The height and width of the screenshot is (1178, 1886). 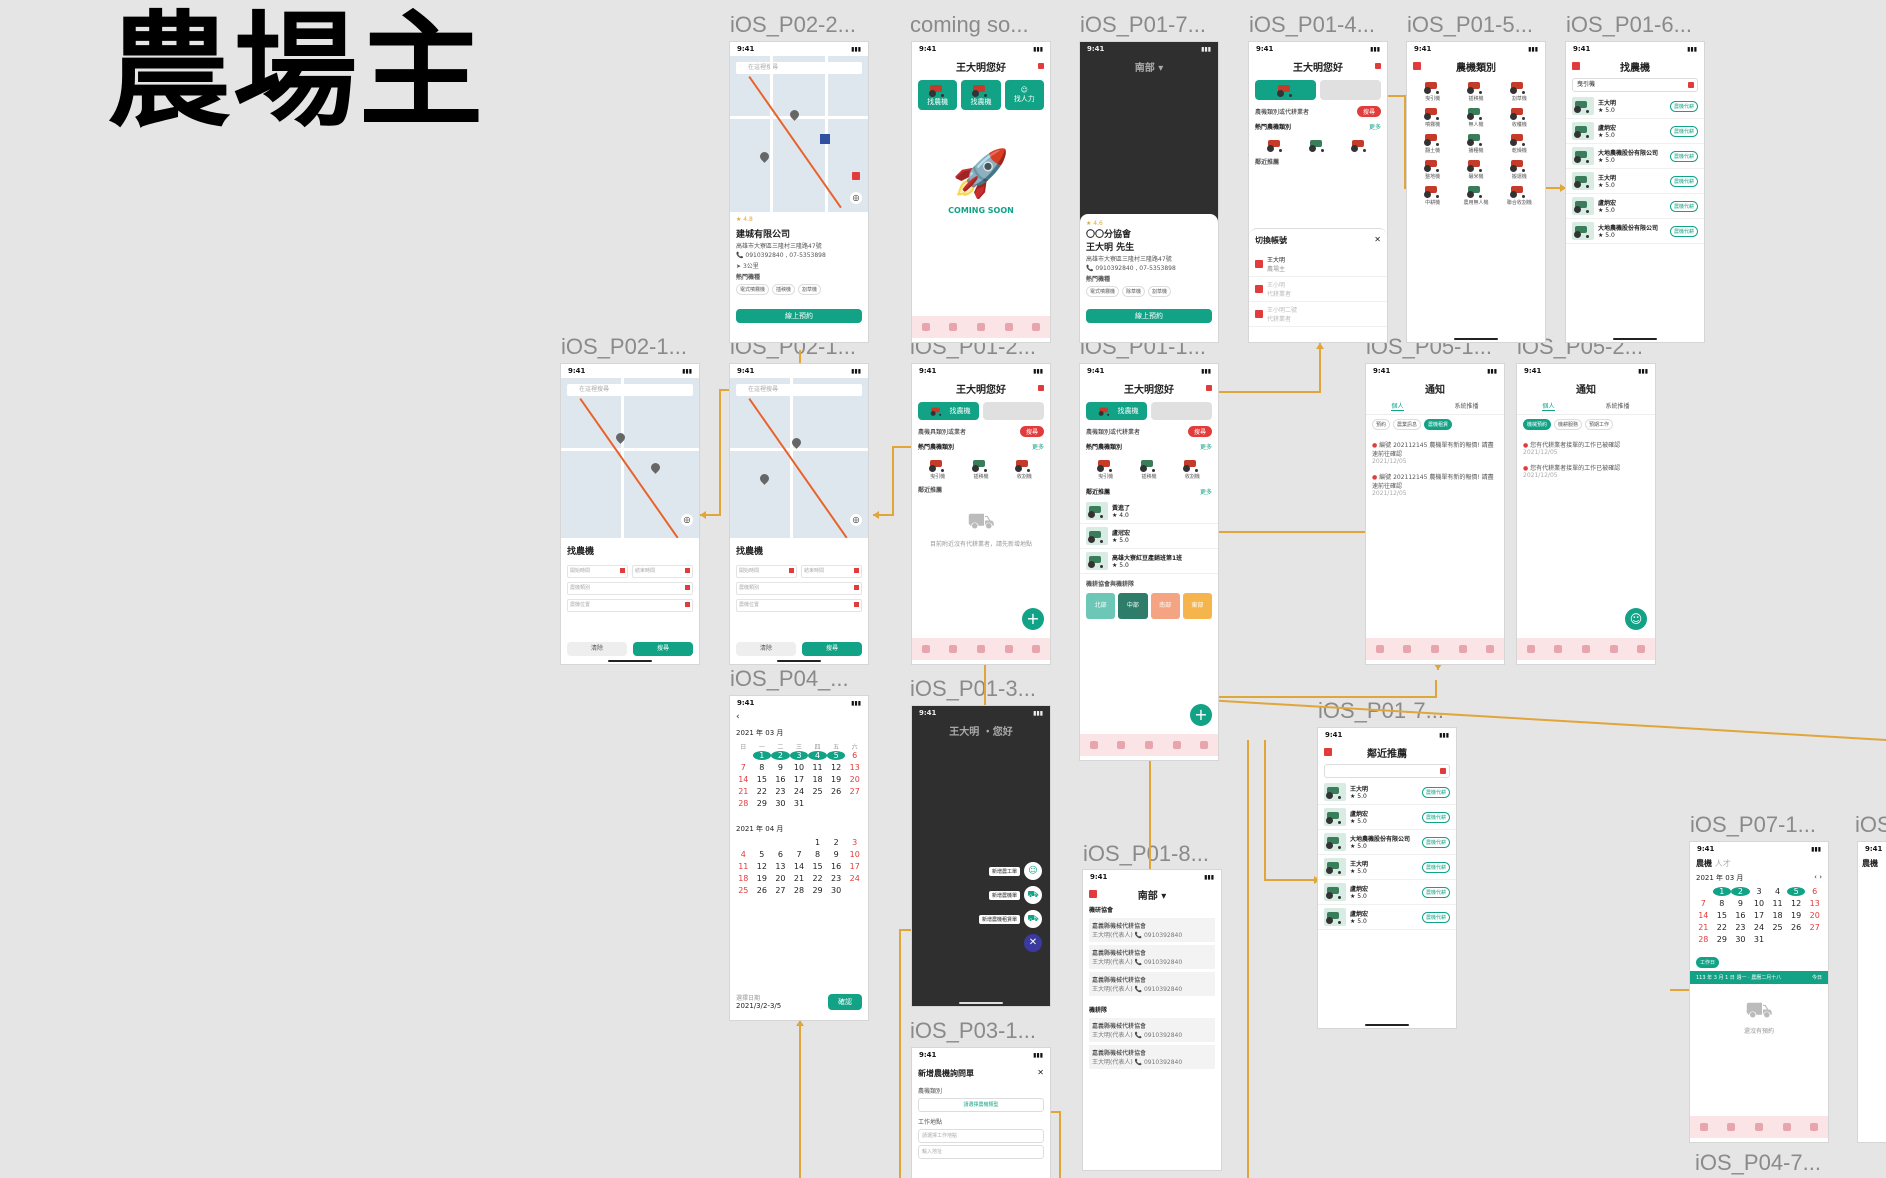 I want to click on calendar-day: 24, so click(x=854, y=878).